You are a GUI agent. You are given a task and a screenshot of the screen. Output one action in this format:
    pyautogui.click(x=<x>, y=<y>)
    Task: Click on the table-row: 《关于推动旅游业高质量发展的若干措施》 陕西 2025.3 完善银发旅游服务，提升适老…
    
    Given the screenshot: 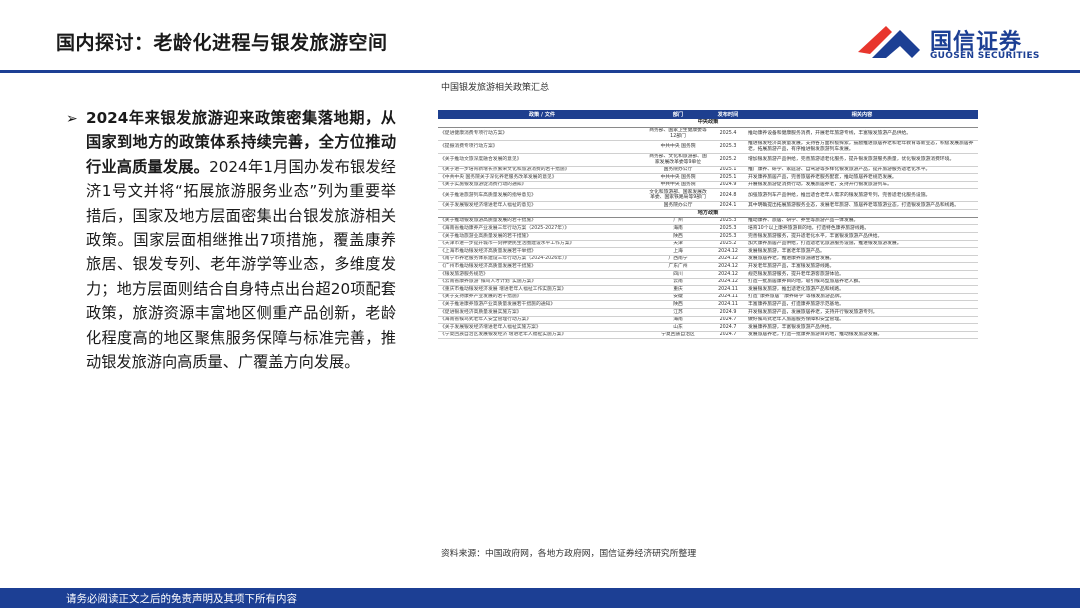 What is the action you would take?
    pyautogui.click(x=708, y=236)
    